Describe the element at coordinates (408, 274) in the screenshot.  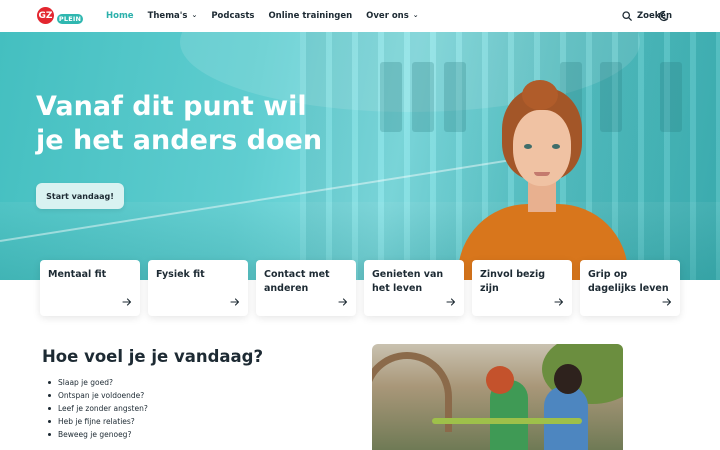
I see `card-label-line: Genieten van` at that location.